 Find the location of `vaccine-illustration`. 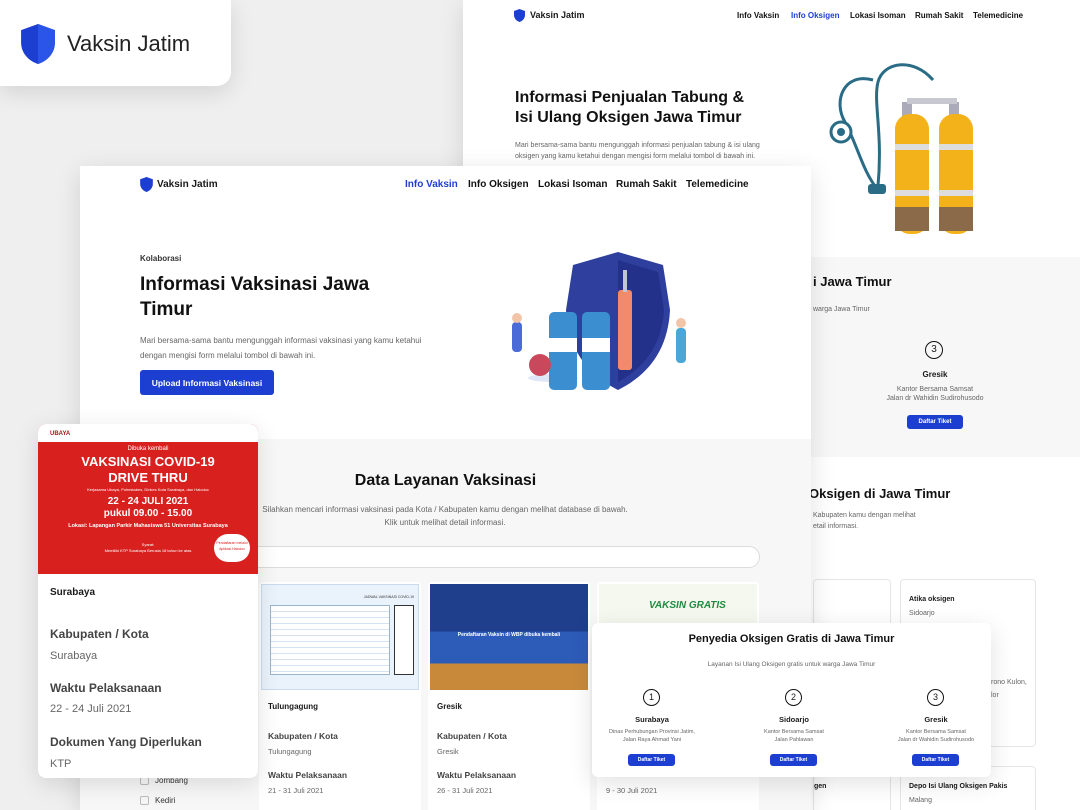

vaccine-illustration is located at coordinates (599, 321).